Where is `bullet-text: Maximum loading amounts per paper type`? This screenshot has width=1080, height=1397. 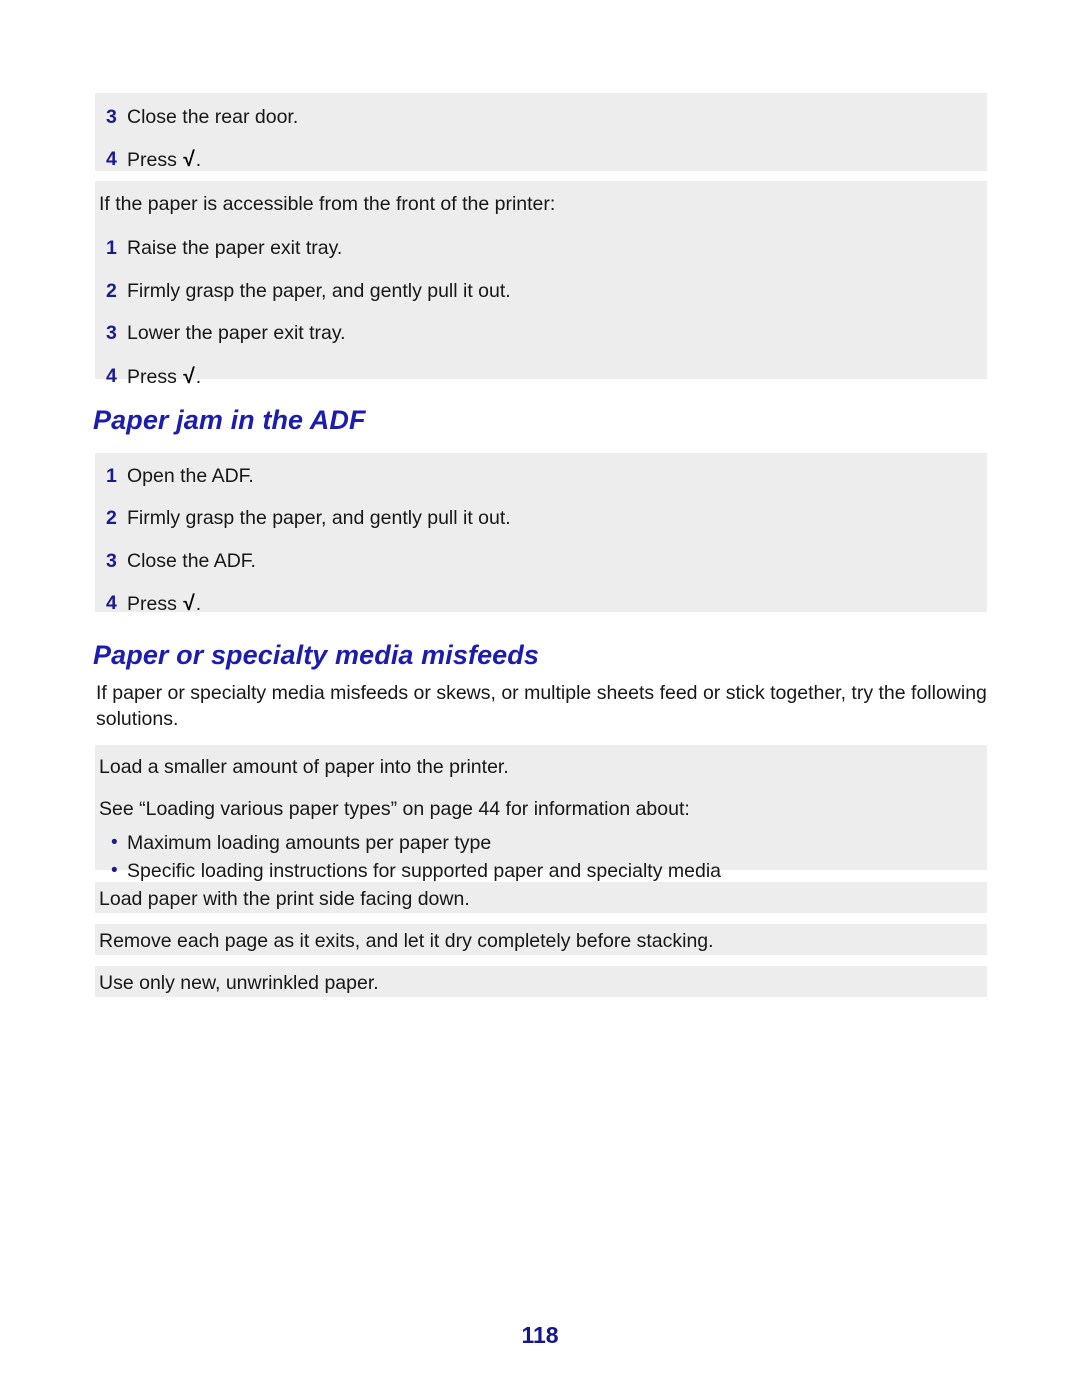 bullet-text: Maximum loading amounts per paper type is located at coordinates (309, 842).